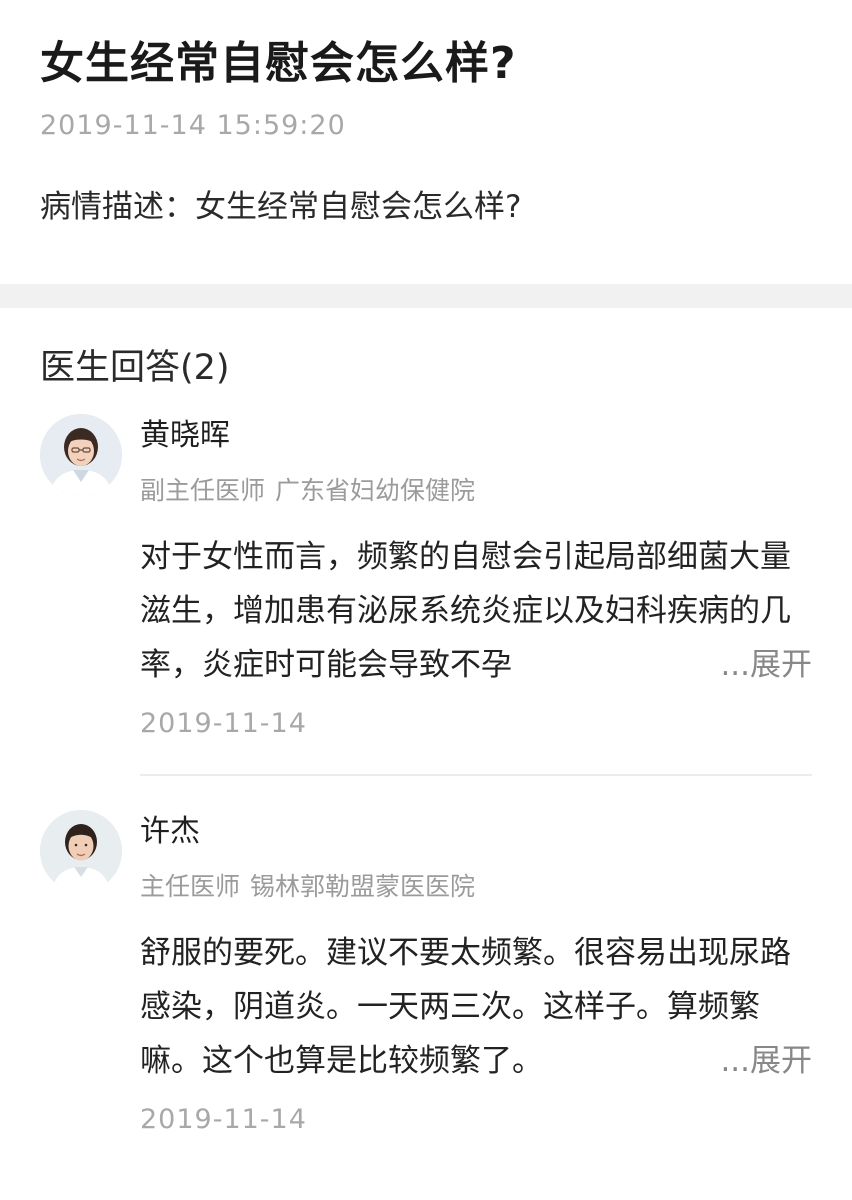 Image resolution: width=852 pixels, height=1200 pixels. What do you see at coordinates (135, 368) in the screenshot?
I see `answers-heading: 医生回答(2)` at bounding box center [135, 368].